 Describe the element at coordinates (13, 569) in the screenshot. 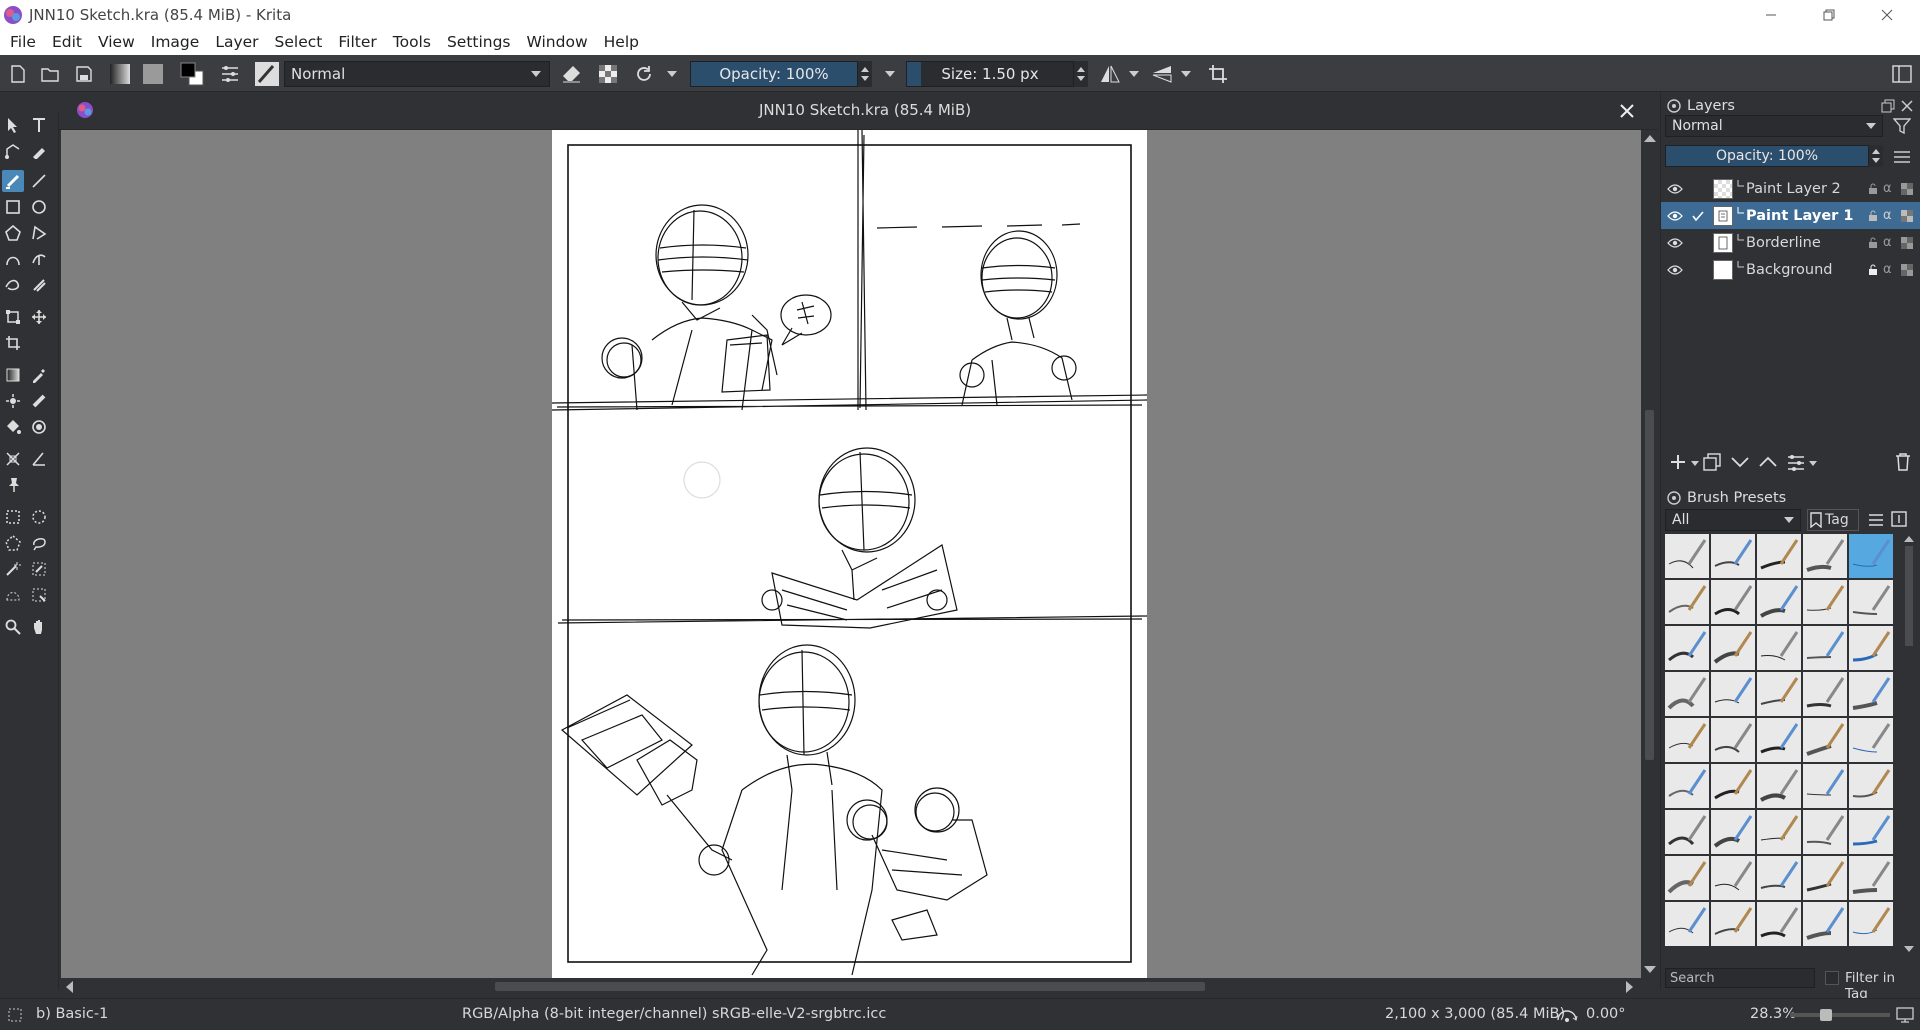

I see `contiguous-selection-tool` at that location.